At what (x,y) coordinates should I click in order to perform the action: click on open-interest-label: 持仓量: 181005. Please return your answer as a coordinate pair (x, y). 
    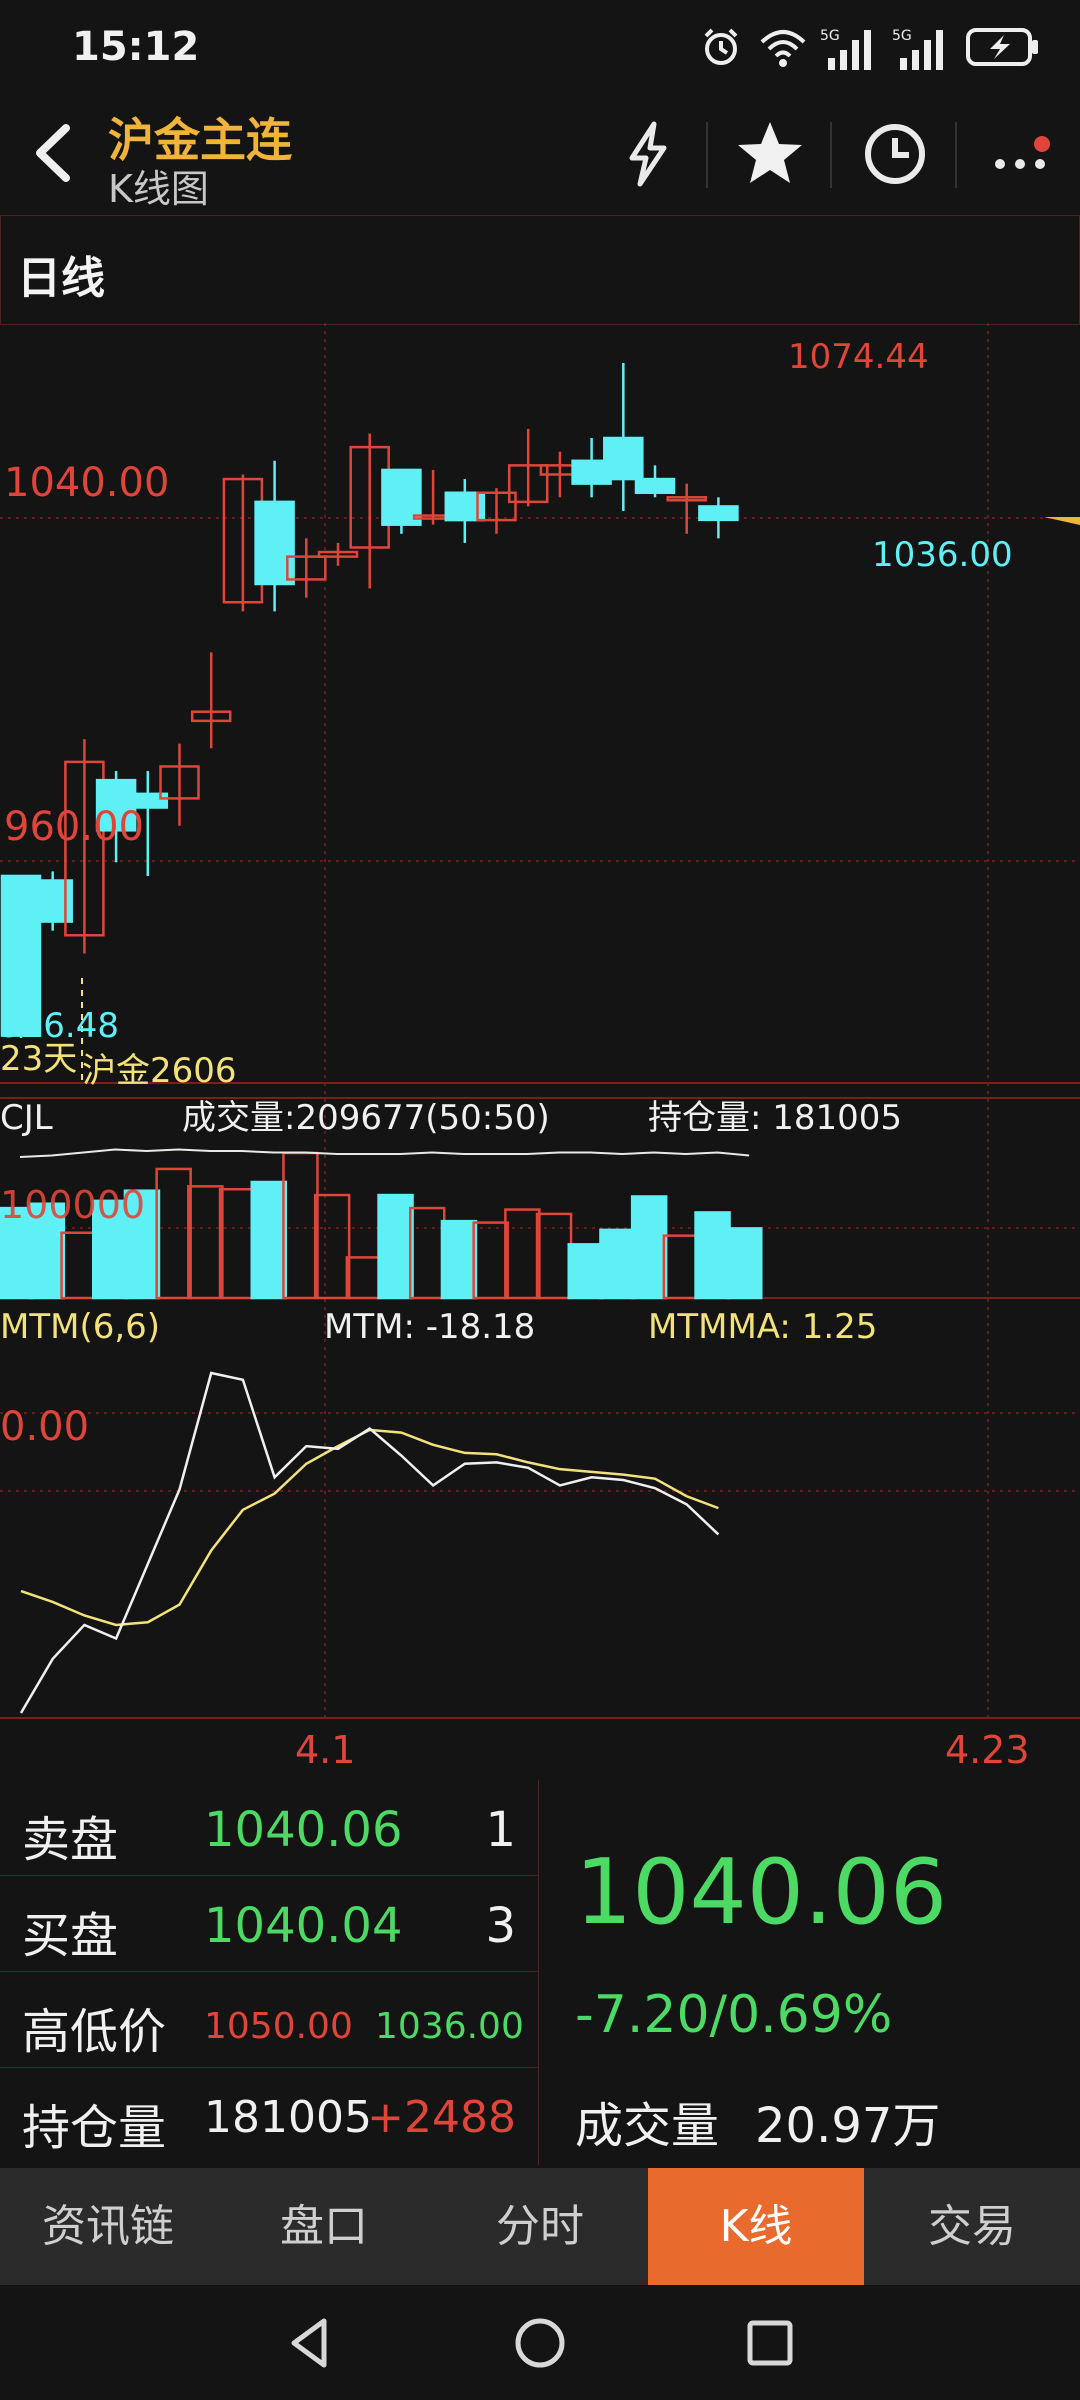
    Looking at the image, I should click on (775, 1118).